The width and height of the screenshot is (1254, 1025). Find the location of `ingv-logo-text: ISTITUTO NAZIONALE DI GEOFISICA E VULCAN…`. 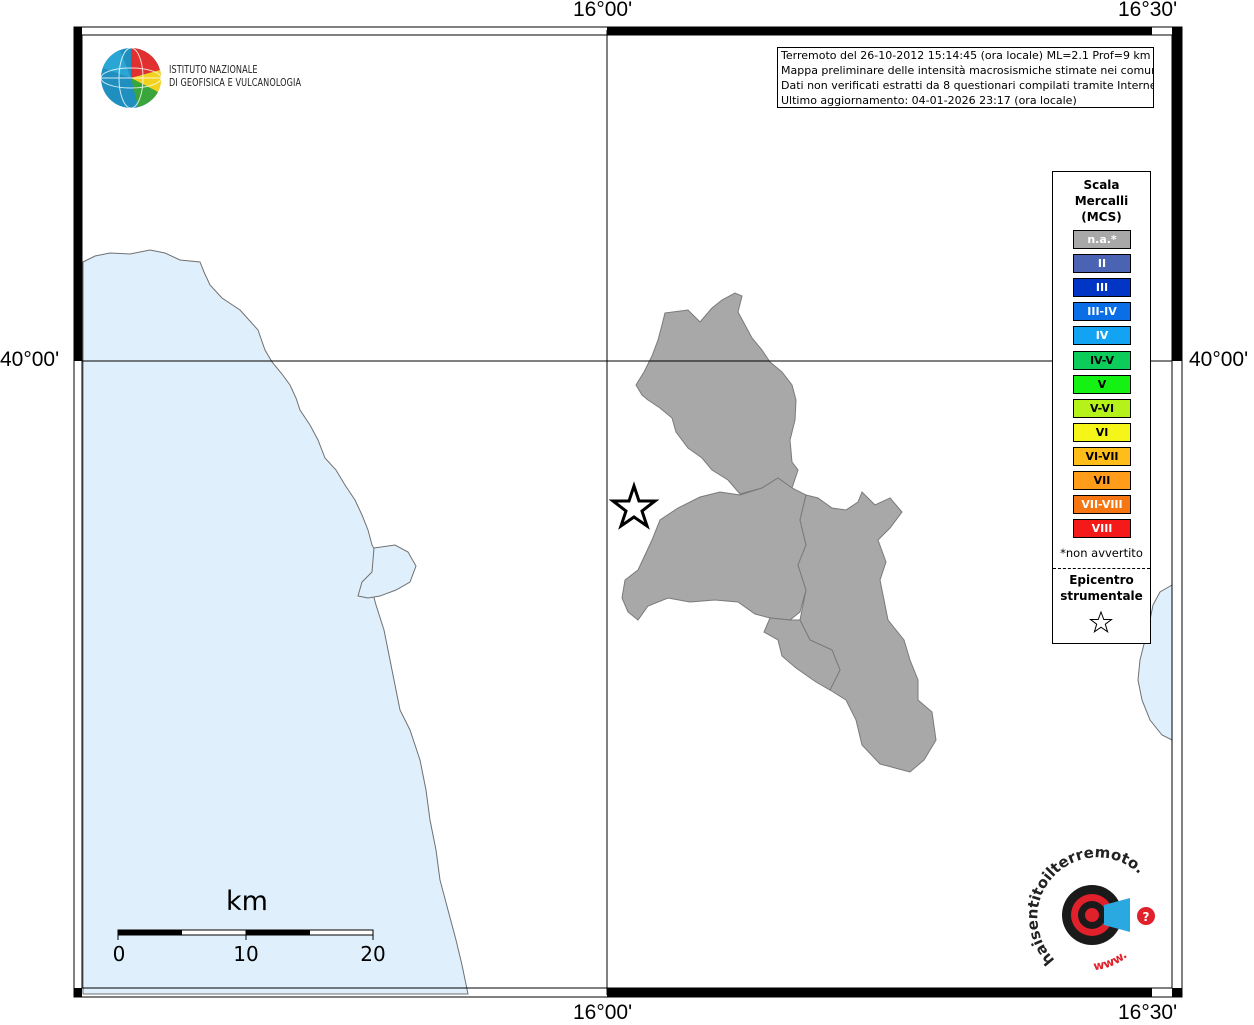

ingv-logo-text: ISTITUTO NAZIONALE DI GEOFISICA E VULCAN… is located at coordinates (235, 77).